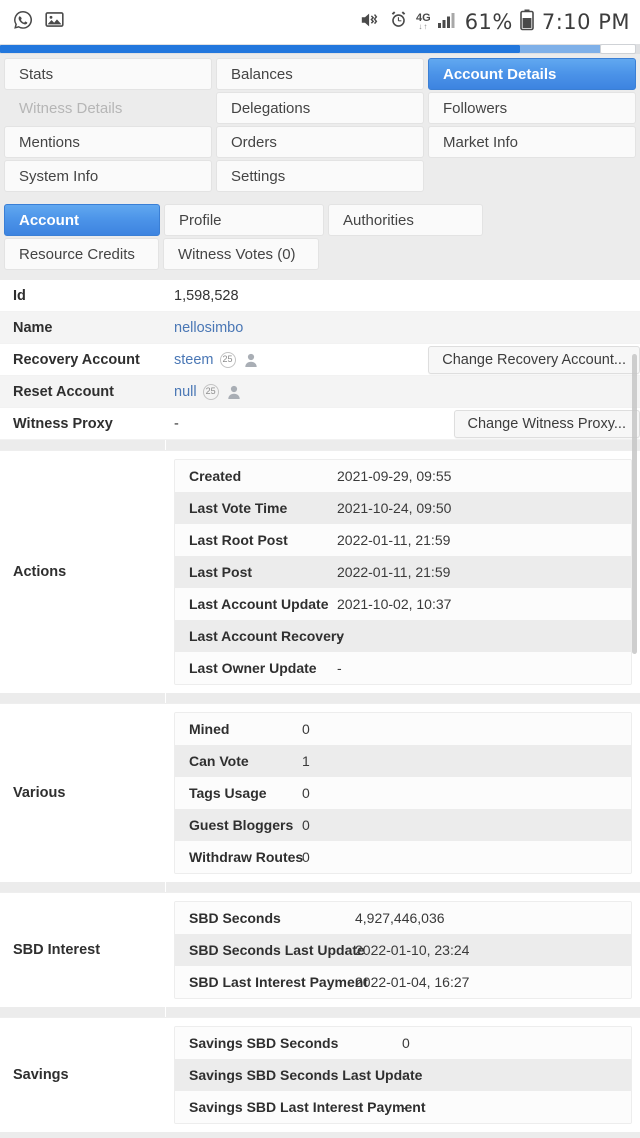 The height and width of the screenshot is (1138, 640). What do you see at coordinates (560, 49) in the screenshot?
I see `progress-fill-light` at bounding box center [560, 49].